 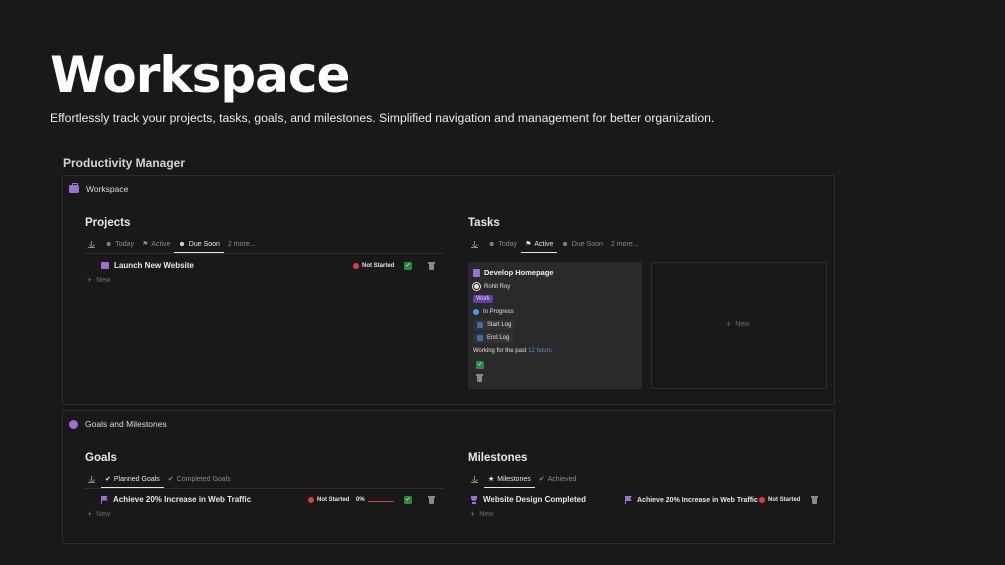 I want to click on workspace-label: Workspace, so click(x=107, y=189).